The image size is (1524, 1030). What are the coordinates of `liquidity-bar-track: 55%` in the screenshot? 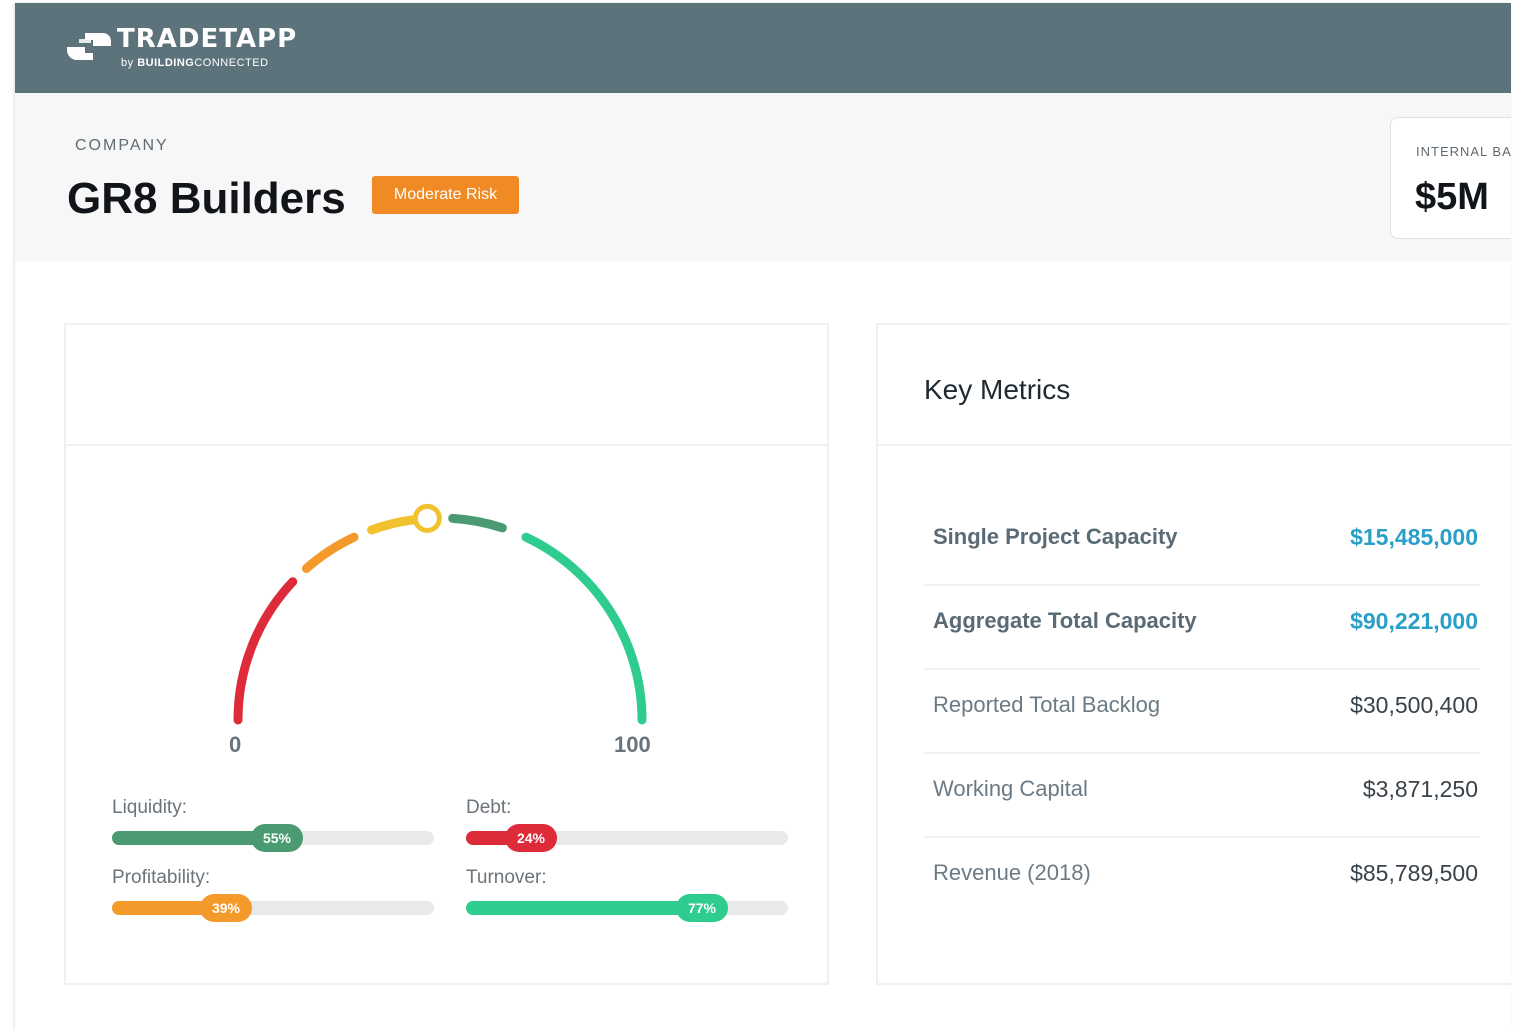 It's located at (273, 838).